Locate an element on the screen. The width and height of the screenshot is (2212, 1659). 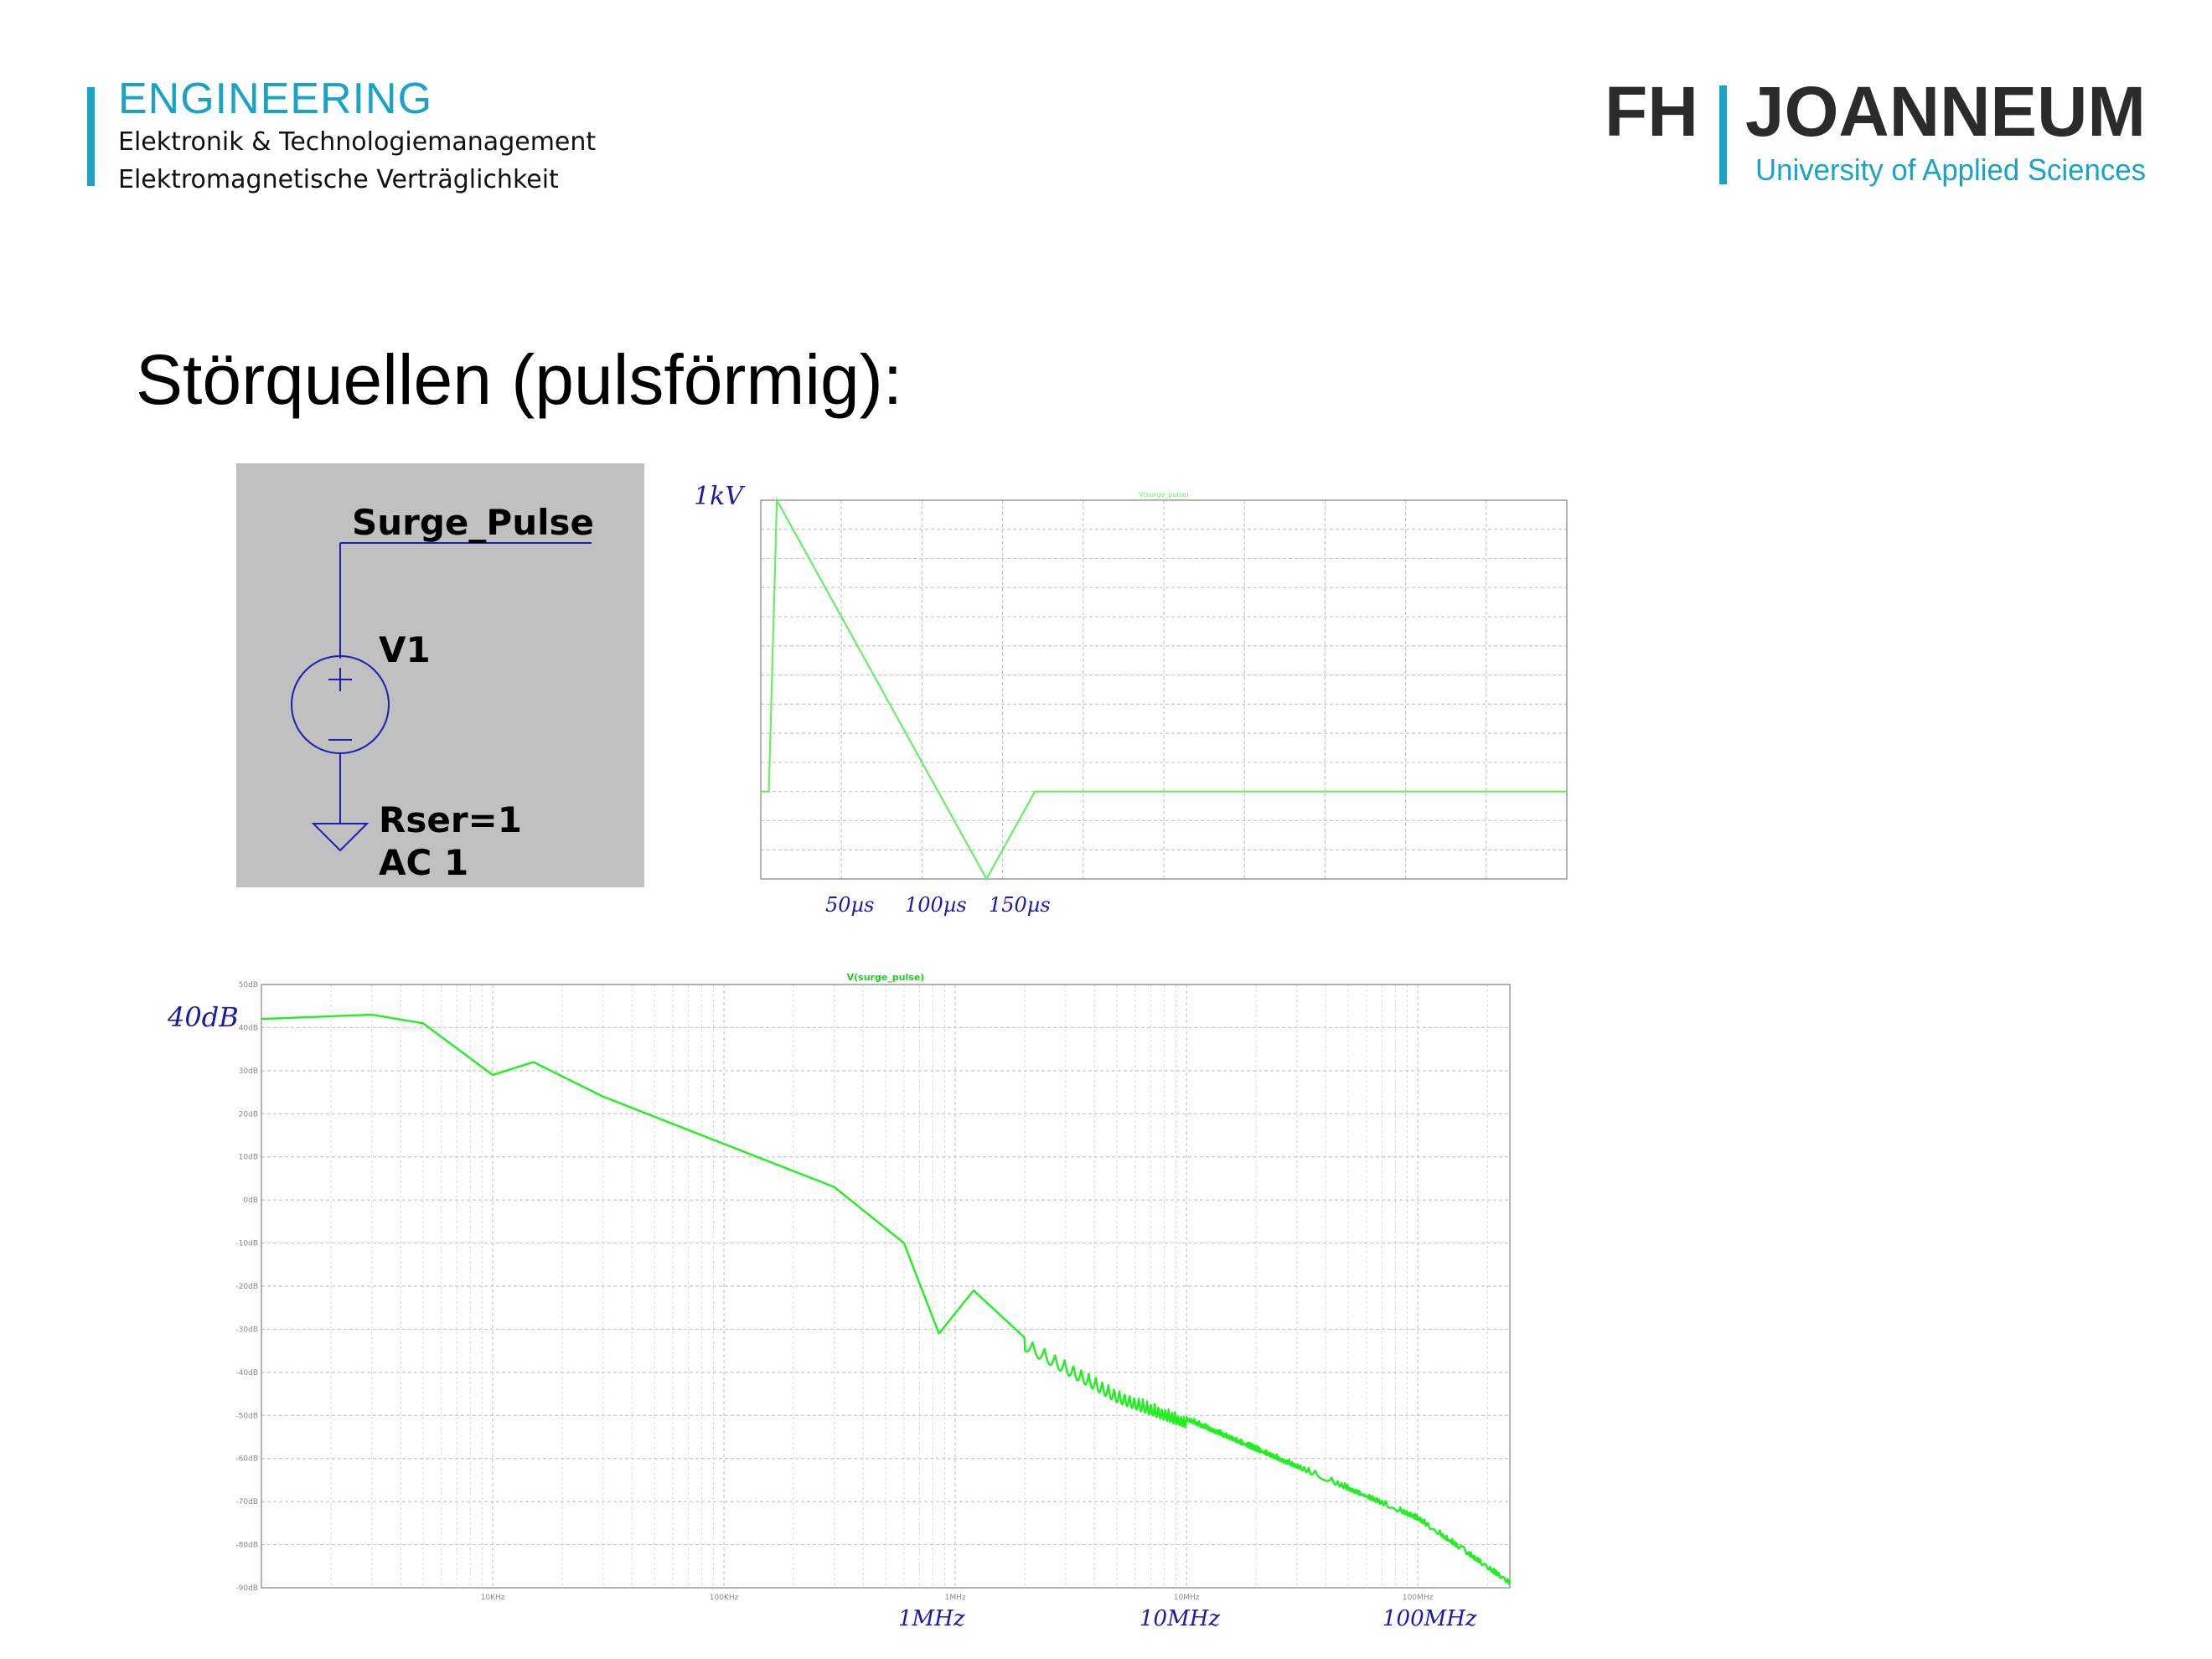
header-accent-bar is located at coordinates (91, 136).